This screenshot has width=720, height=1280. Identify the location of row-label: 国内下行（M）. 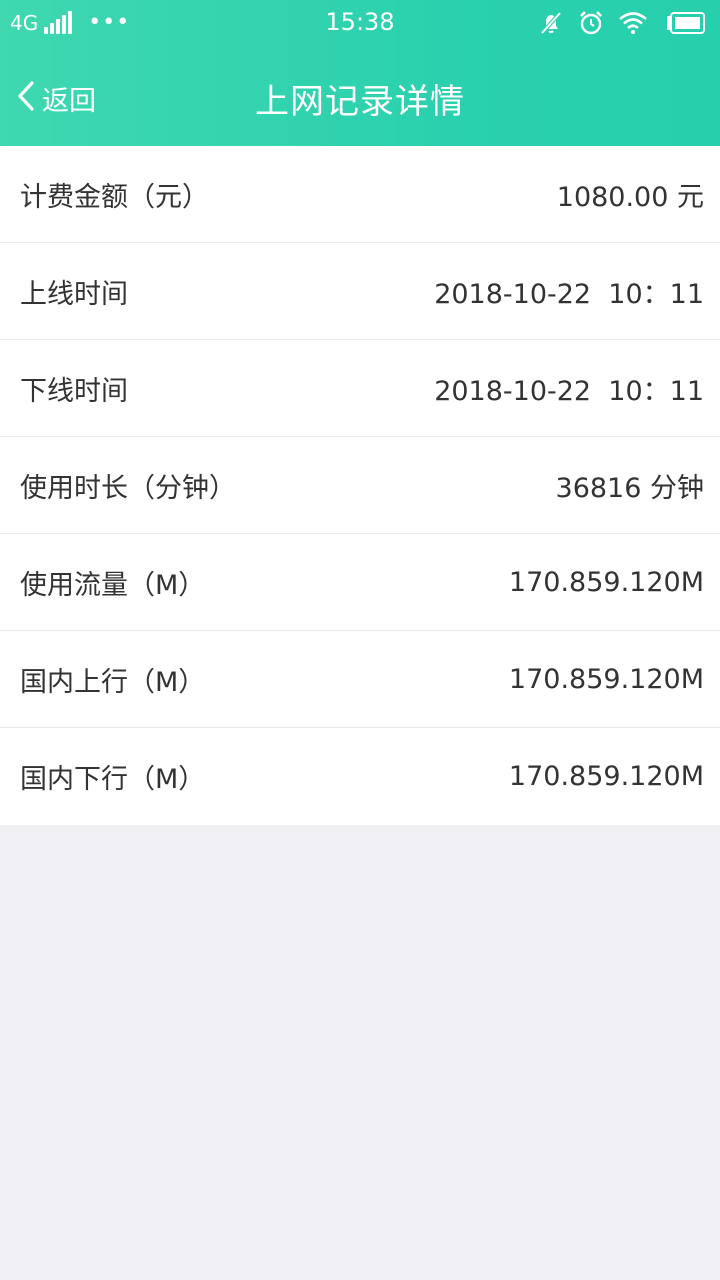
(113, 779).